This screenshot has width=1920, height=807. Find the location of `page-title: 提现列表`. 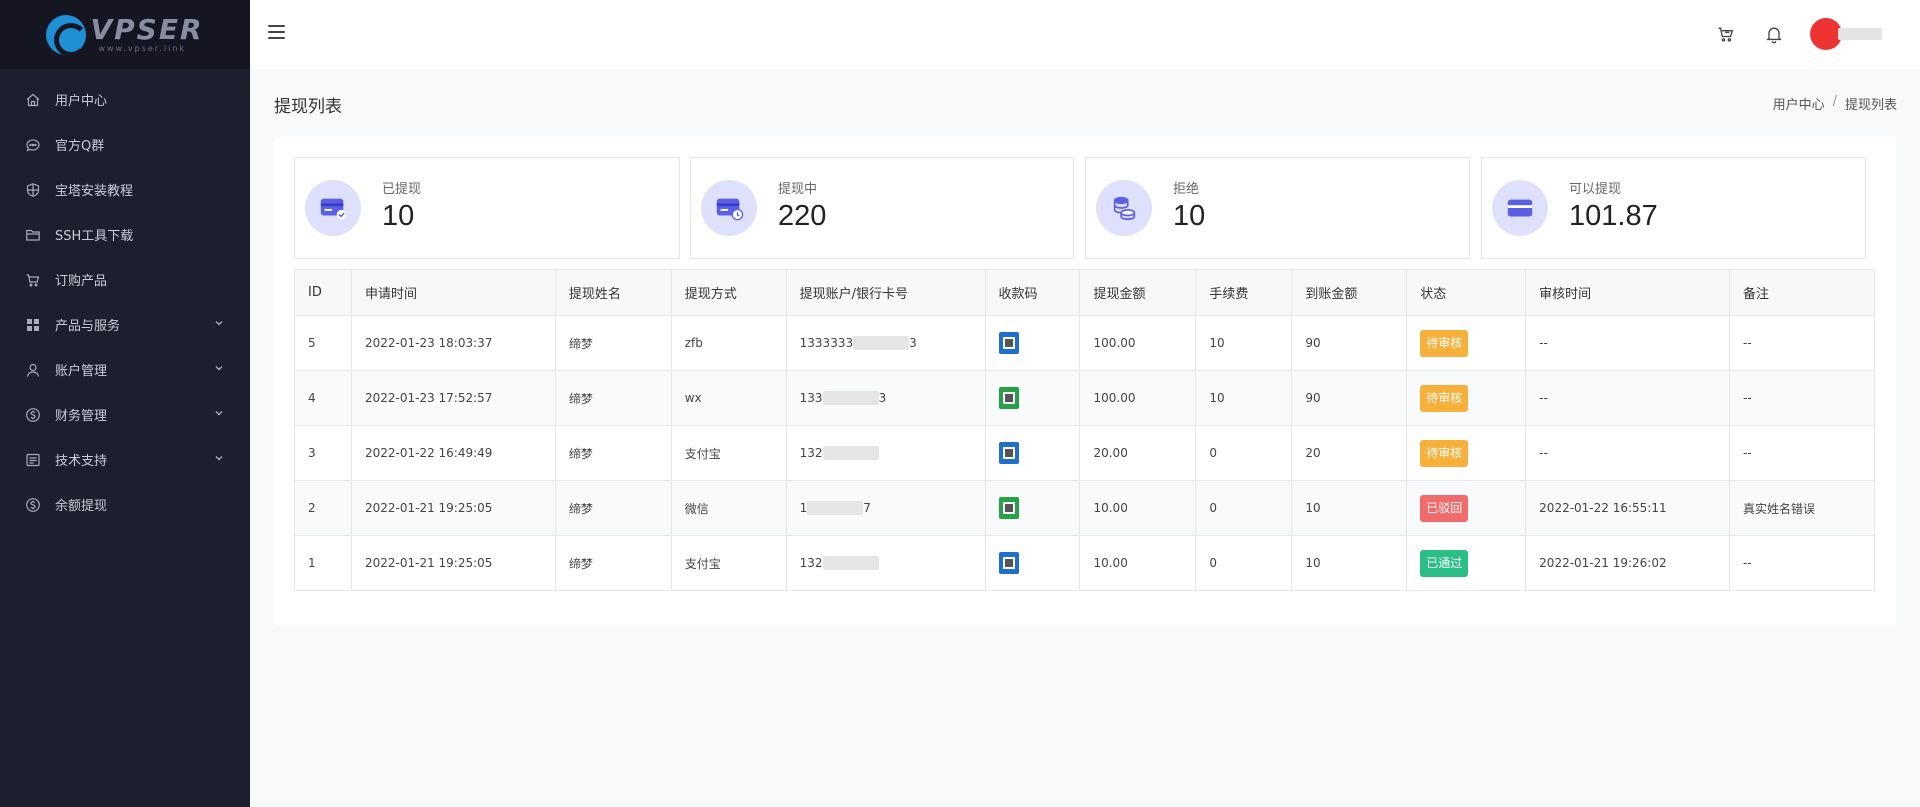

page-title: 提现列表 is located at coordinates (308, 107).